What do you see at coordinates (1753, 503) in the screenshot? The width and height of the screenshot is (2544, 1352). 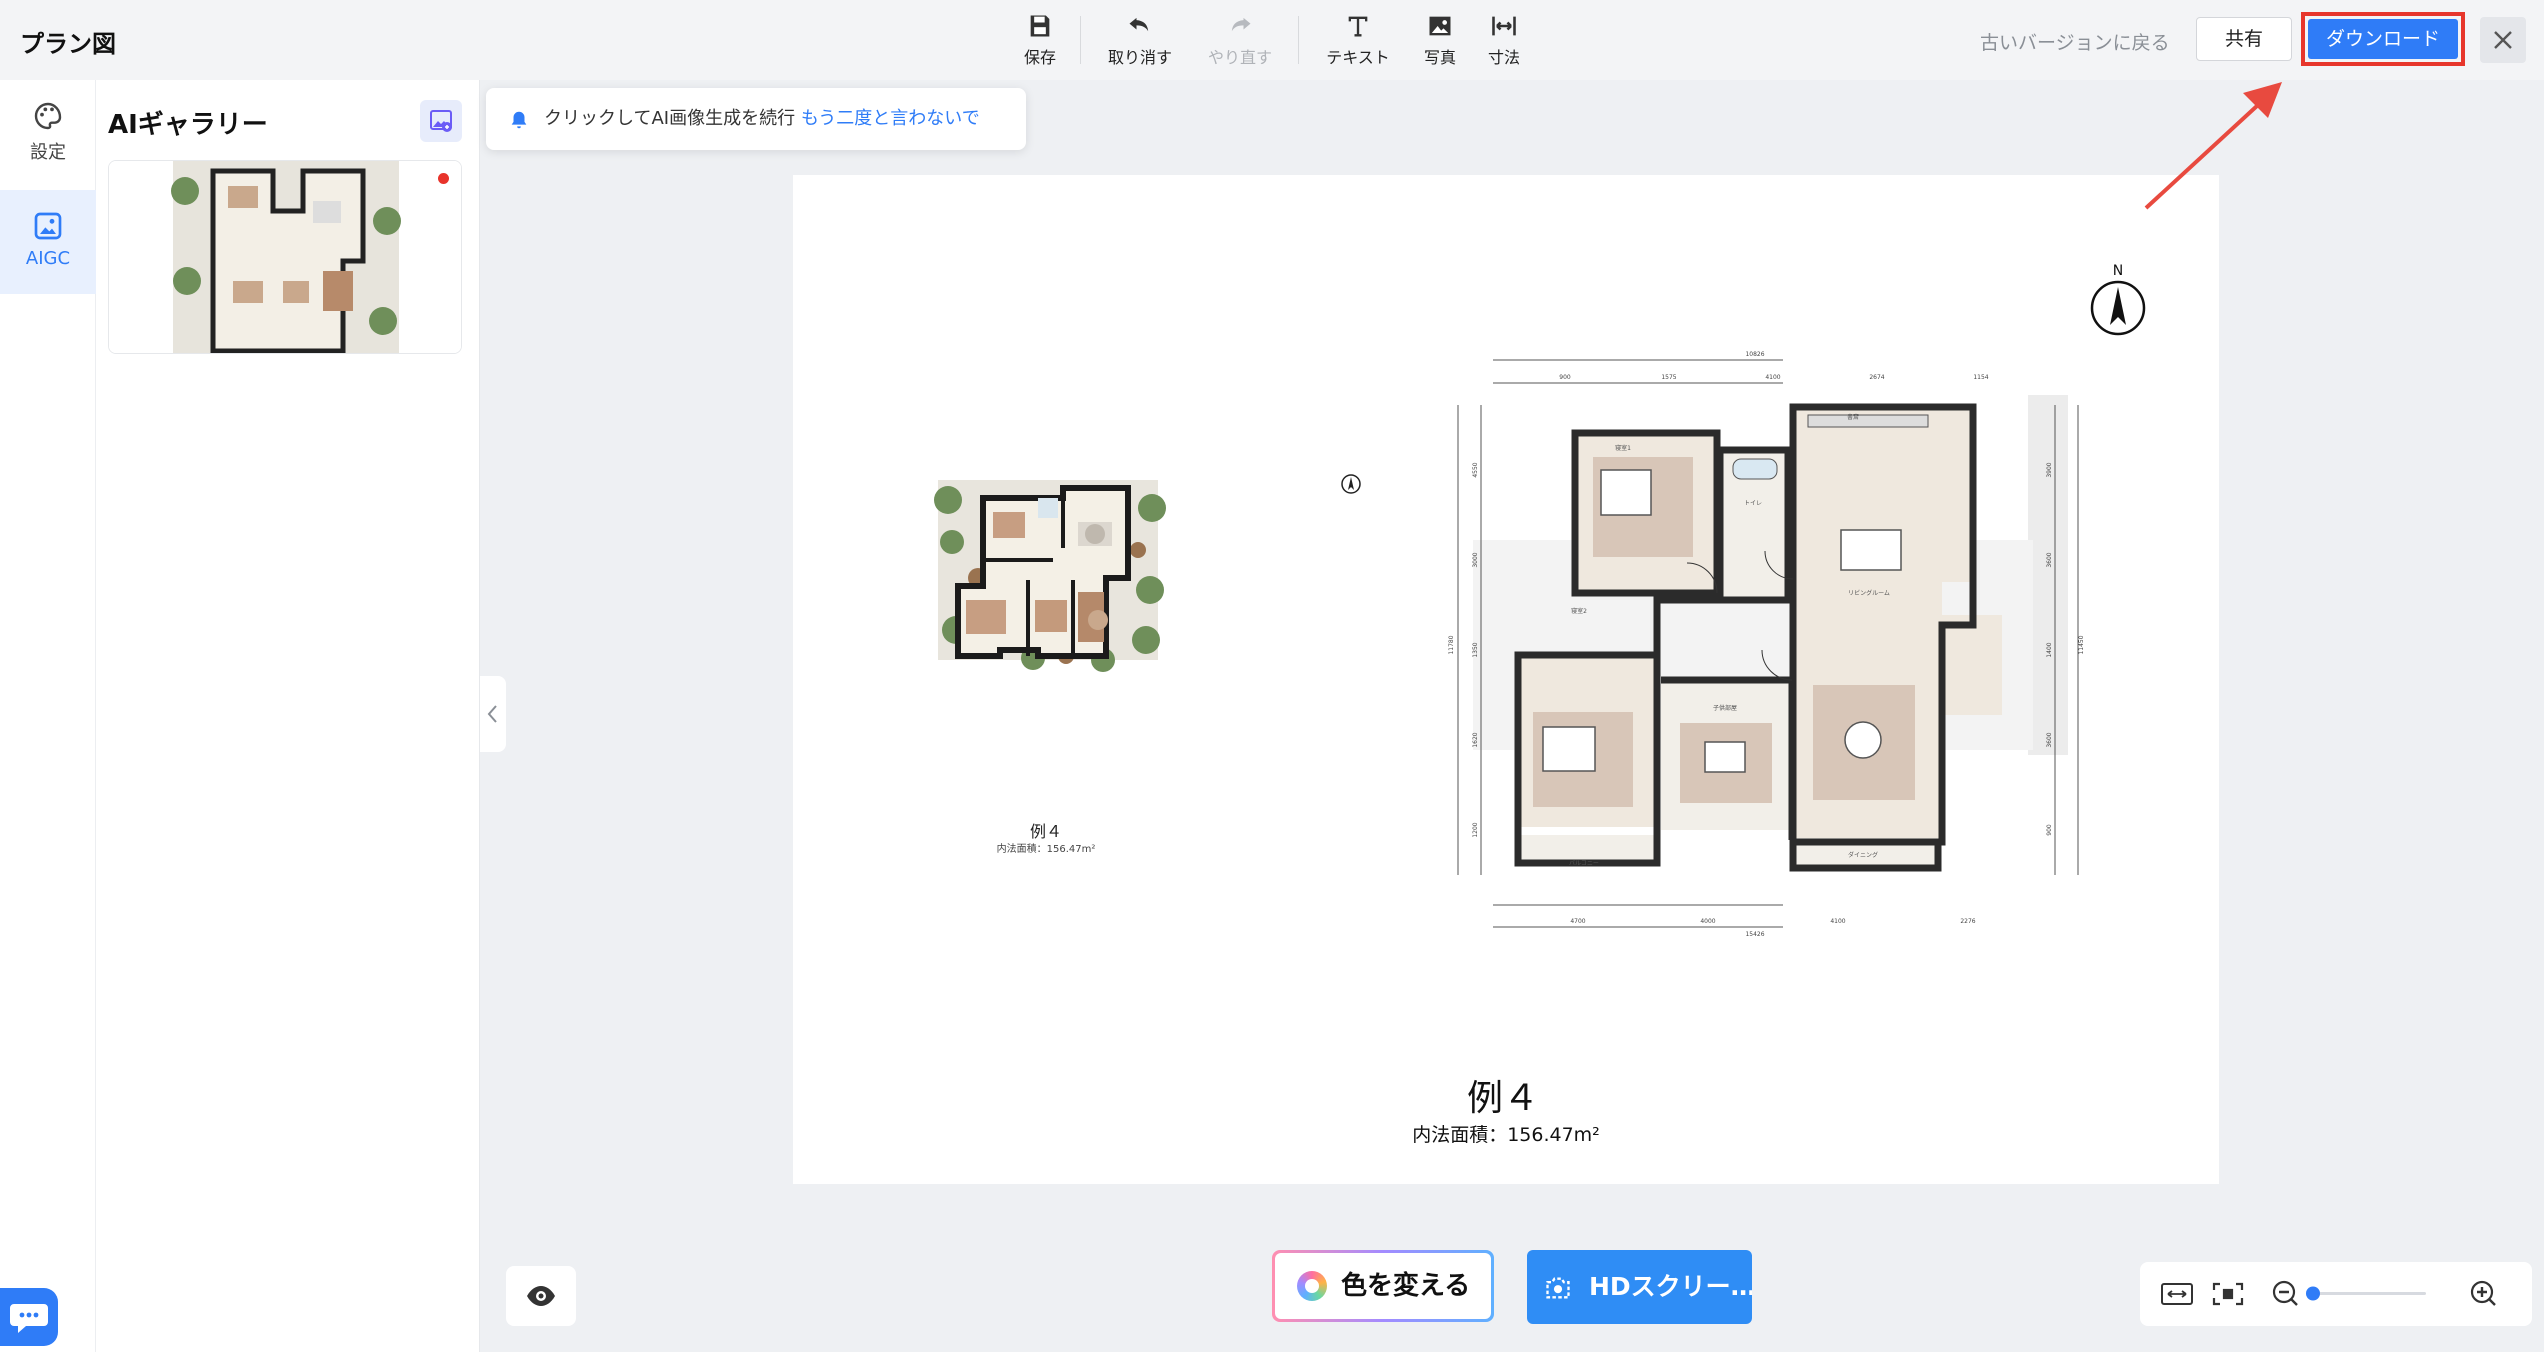 I see `svg-text: トイレ` at bounding box center [1753, 503].